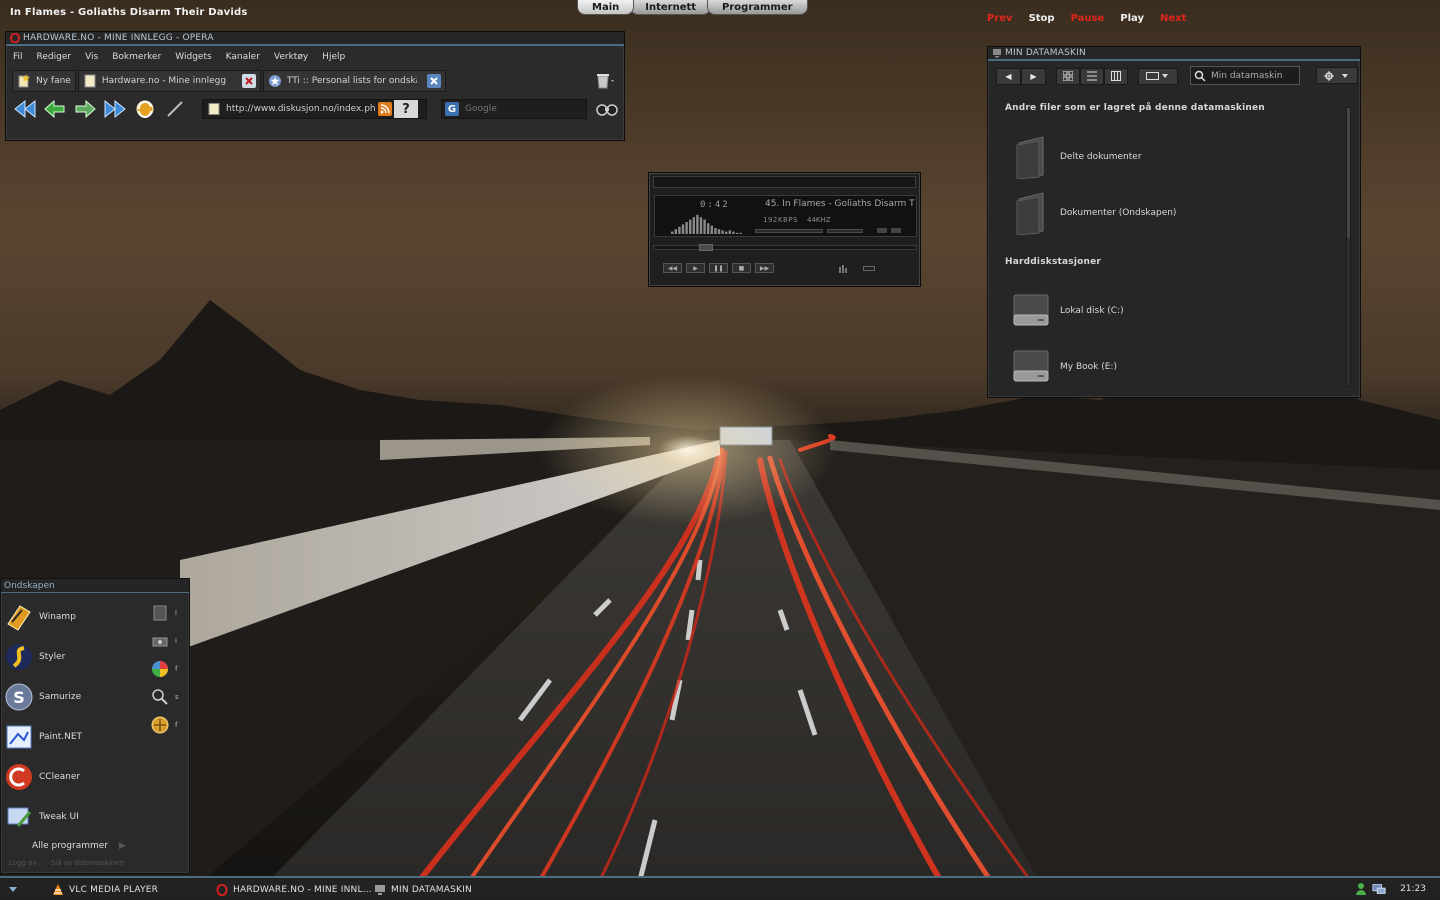  I want to click on winamp-next-button: ▶▶, so click(764, 268).